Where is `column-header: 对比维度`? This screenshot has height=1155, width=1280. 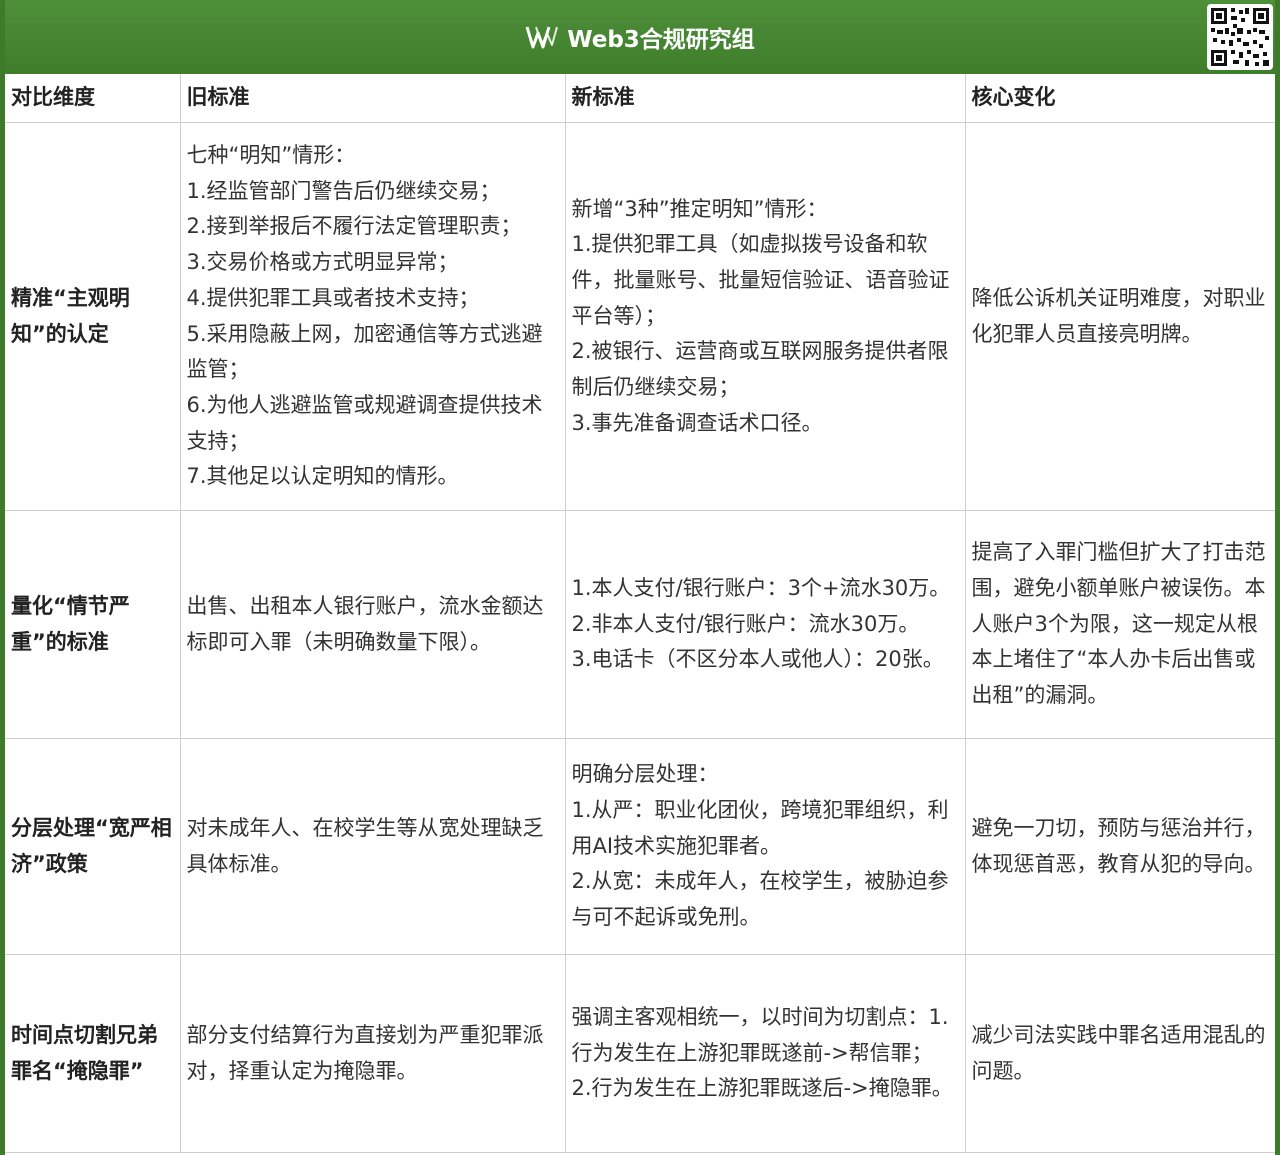 column-header: 对比维度 is located at coordinates (93, 98).